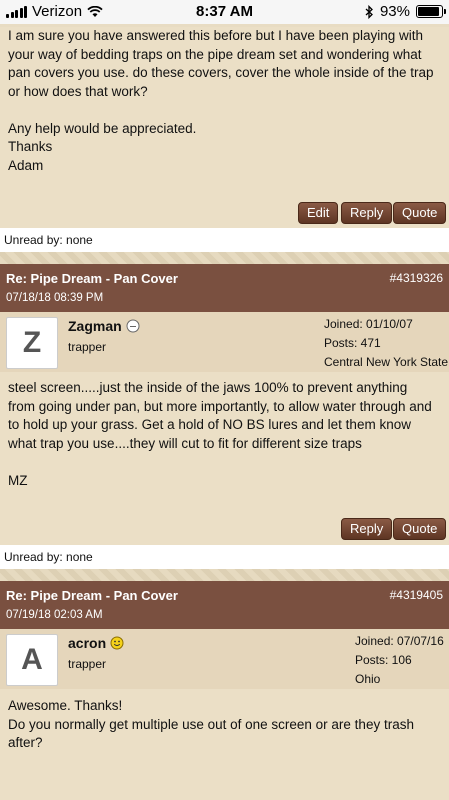  What do you see at coordinates (102, 128) in the screenshot?
I see `post-line: Any help would be appreciated.` at bounding box center [102, 128].